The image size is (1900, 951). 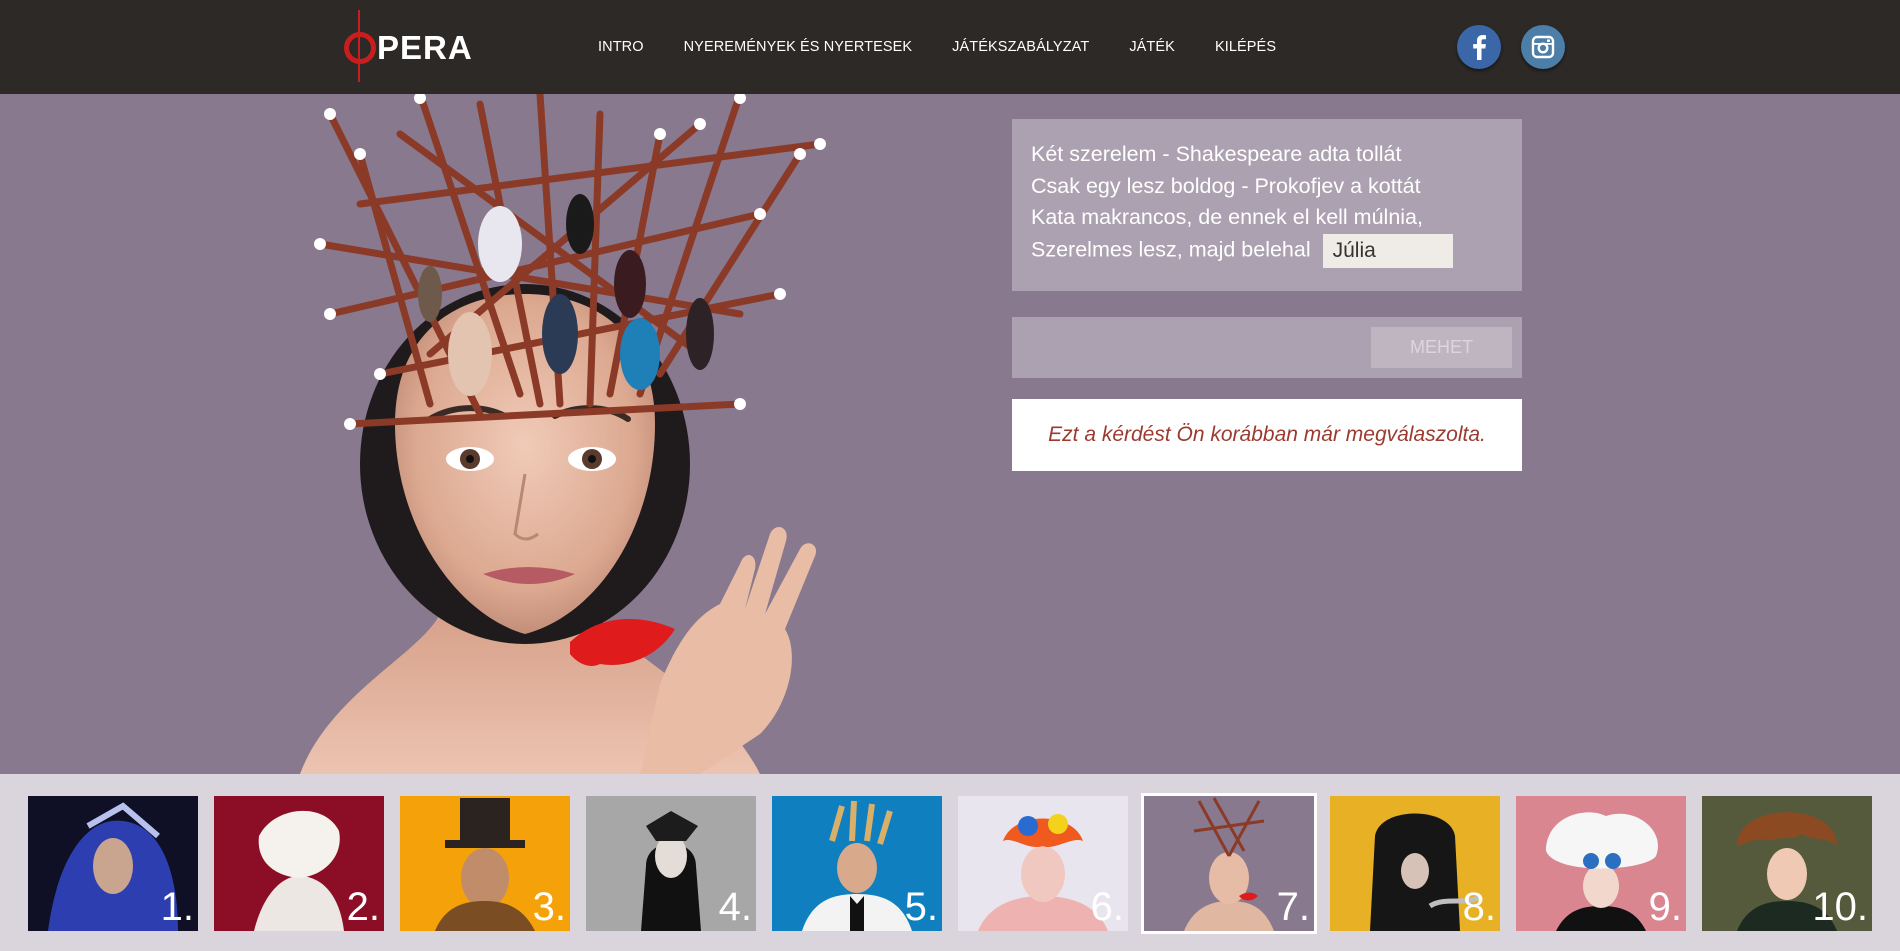 What do you see at coordinates (1787, 863) in the screenshot?
I see `thumbnail-10: 10.` at bounding box center [1787, 863].